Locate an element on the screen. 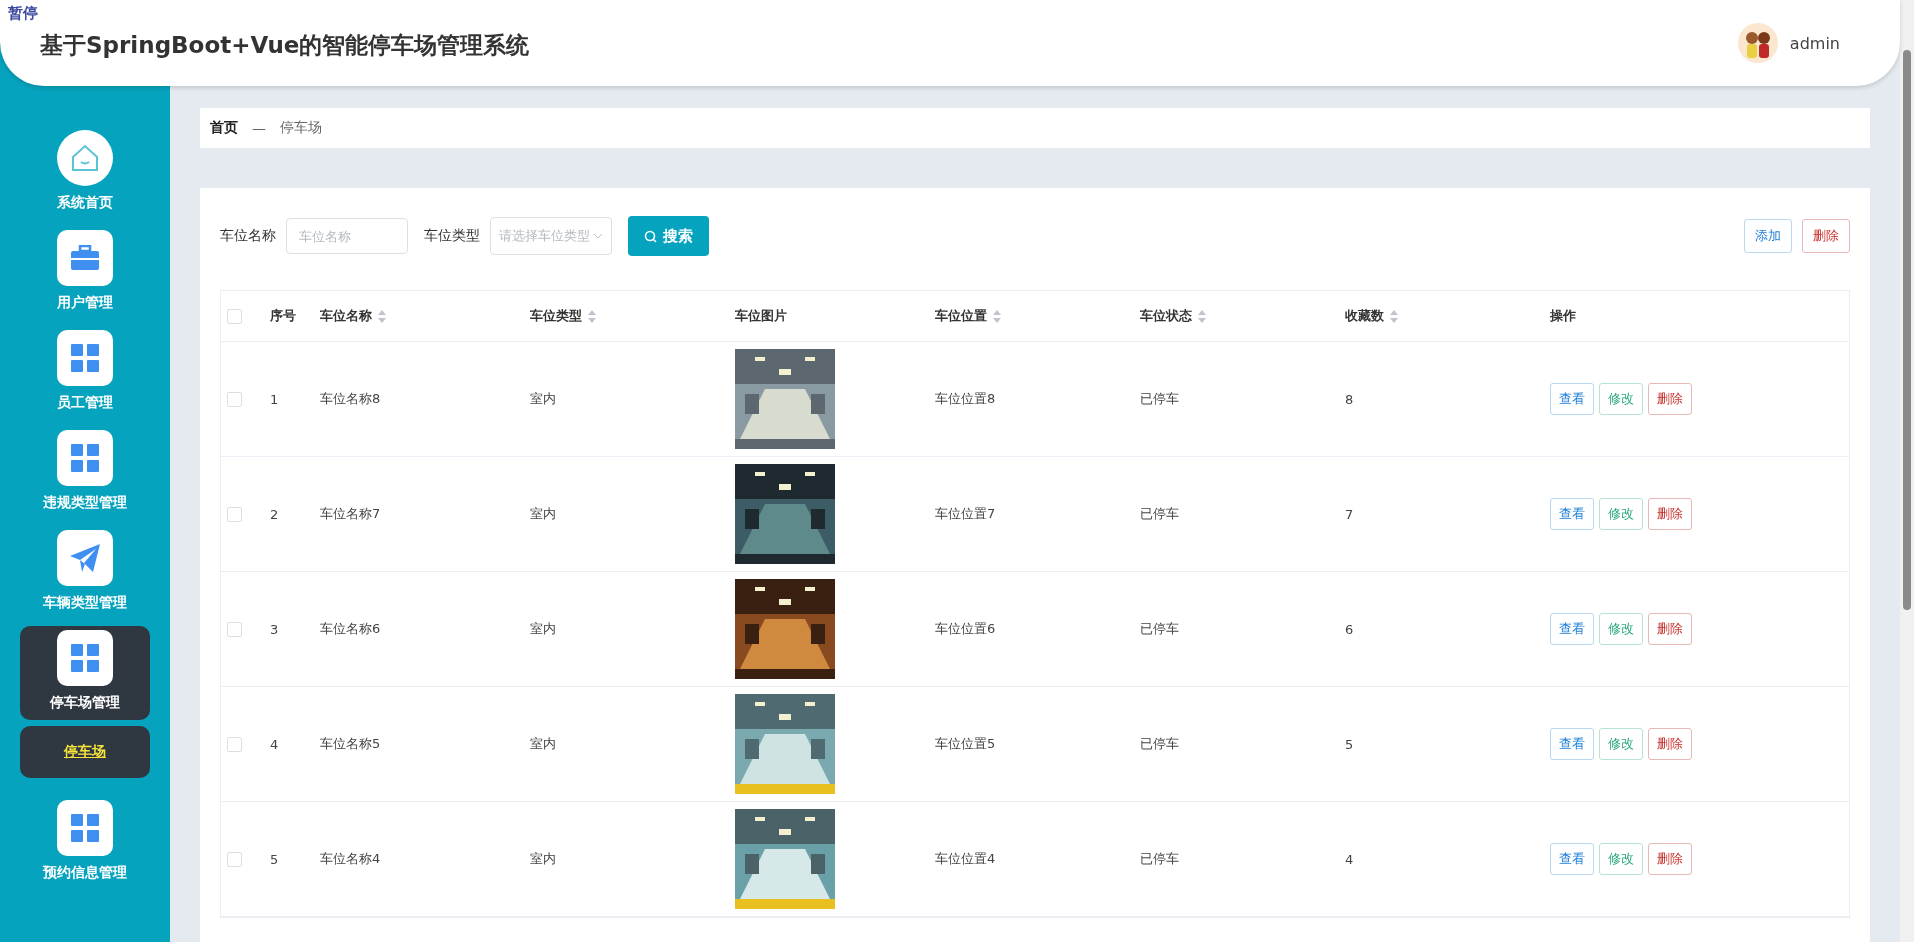  column-header: 操作 is located at coordinates (1563, 316).